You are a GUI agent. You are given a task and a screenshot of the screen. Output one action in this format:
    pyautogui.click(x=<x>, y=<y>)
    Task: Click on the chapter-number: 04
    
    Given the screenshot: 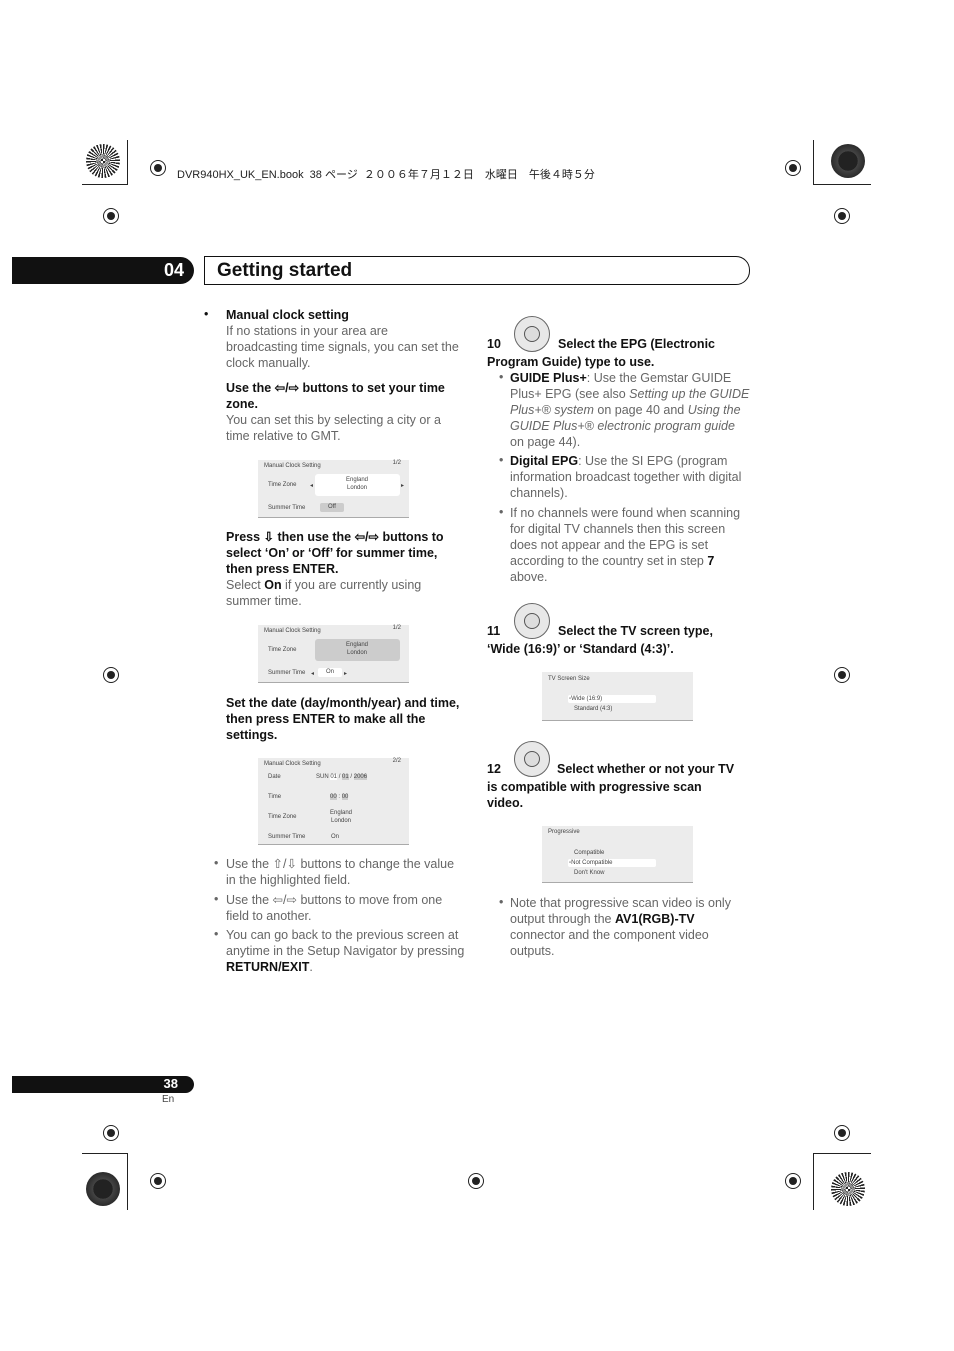 What is the action you would take?
    pyautogui.click(x=173, y=270)
    